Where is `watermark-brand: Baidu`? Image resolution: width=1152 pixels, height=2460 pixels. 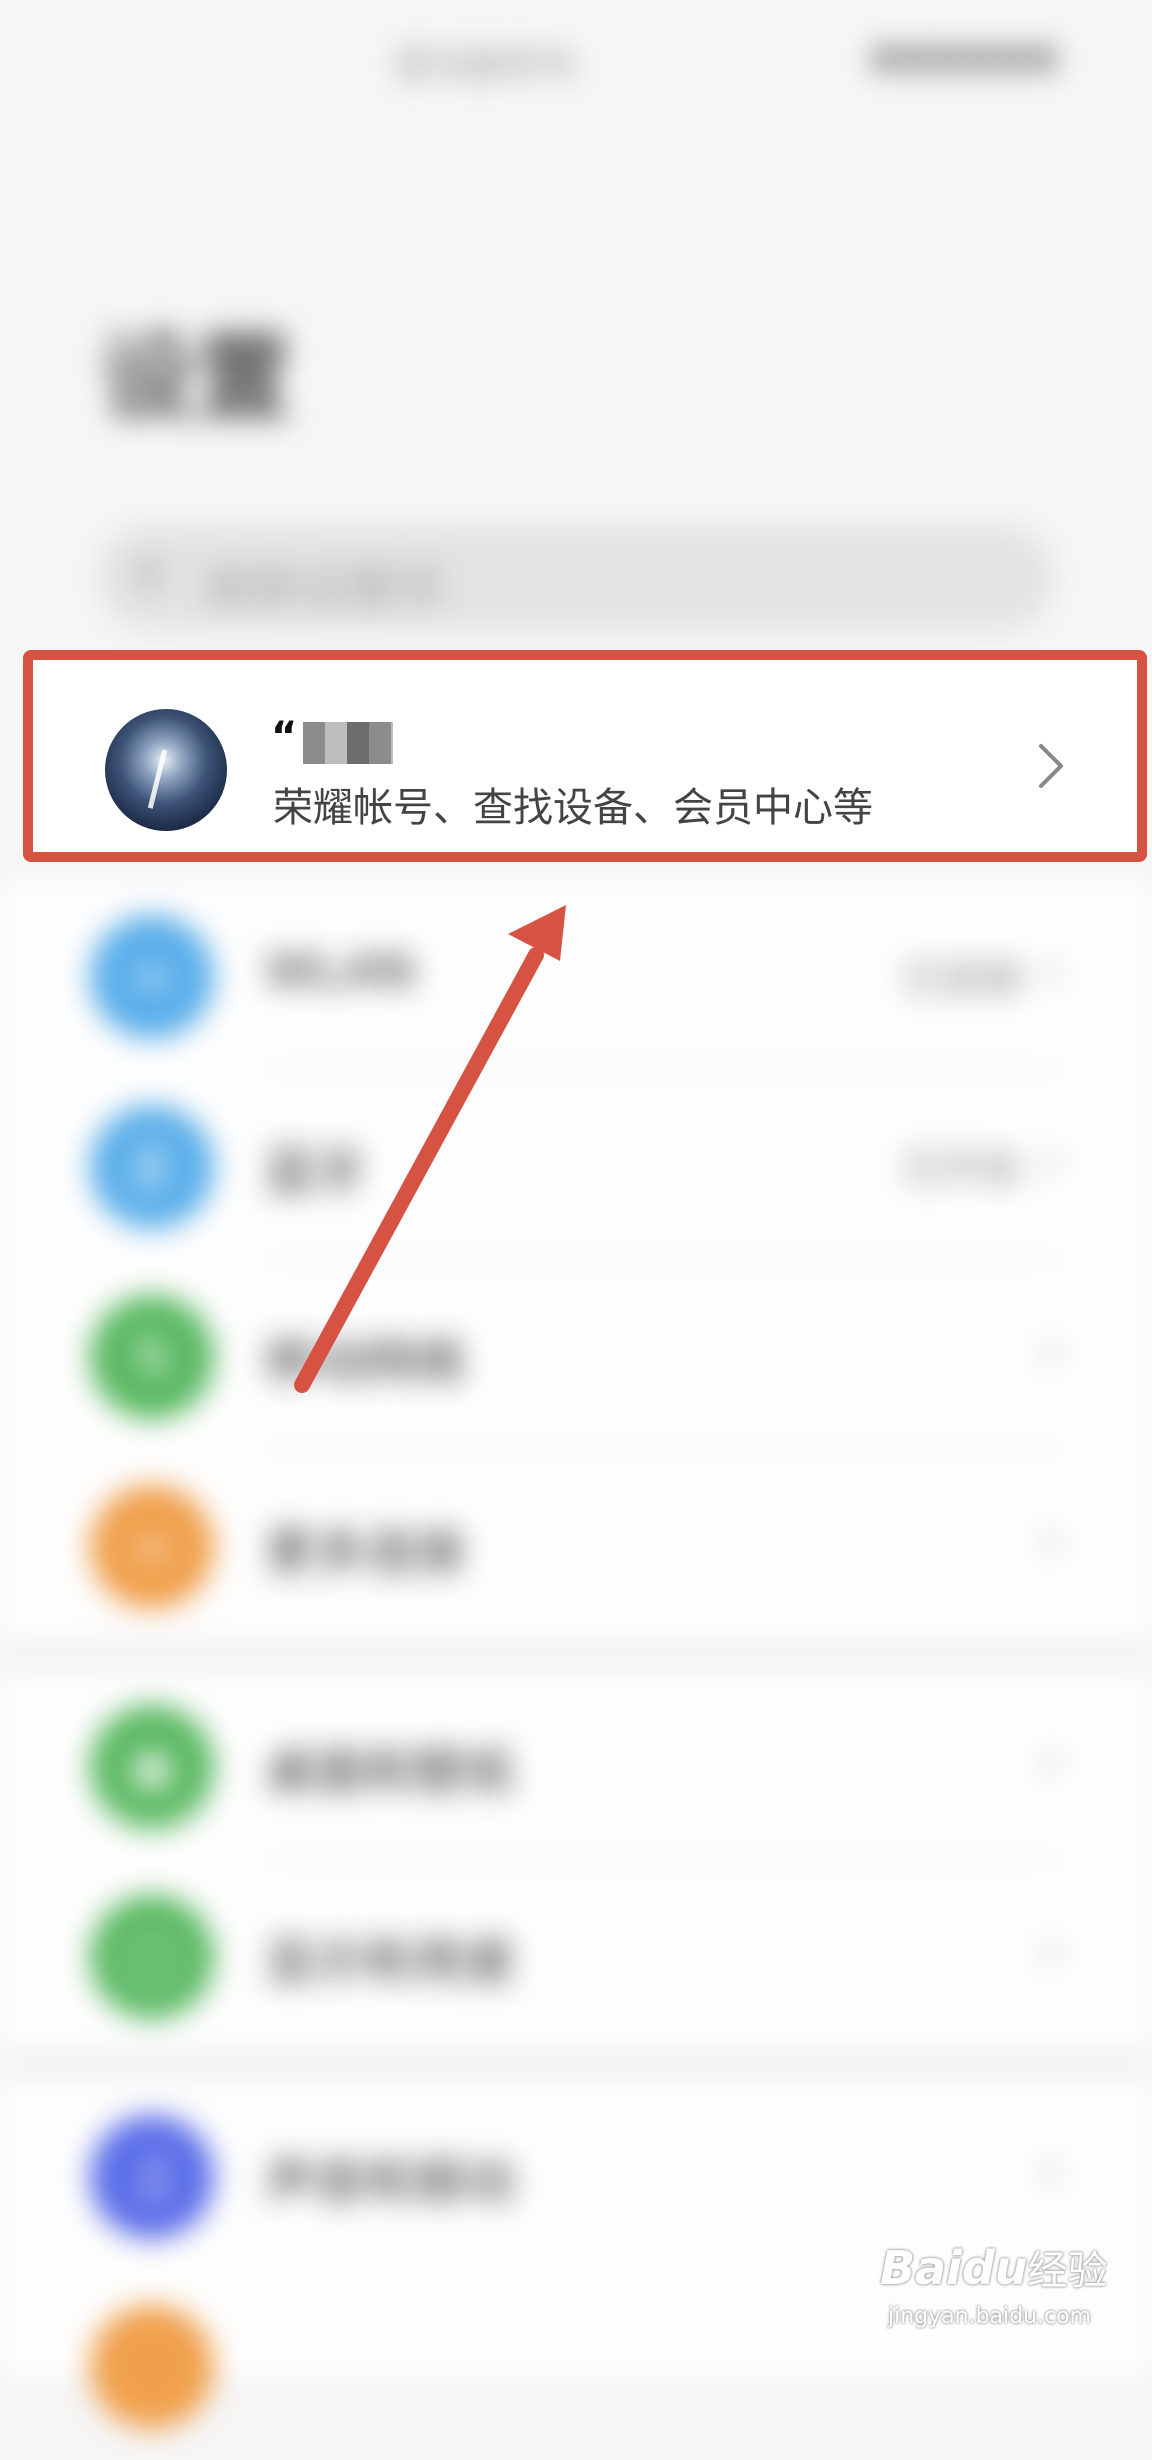
watermark-brand: Baidu is located at coordinates (954, 2268).